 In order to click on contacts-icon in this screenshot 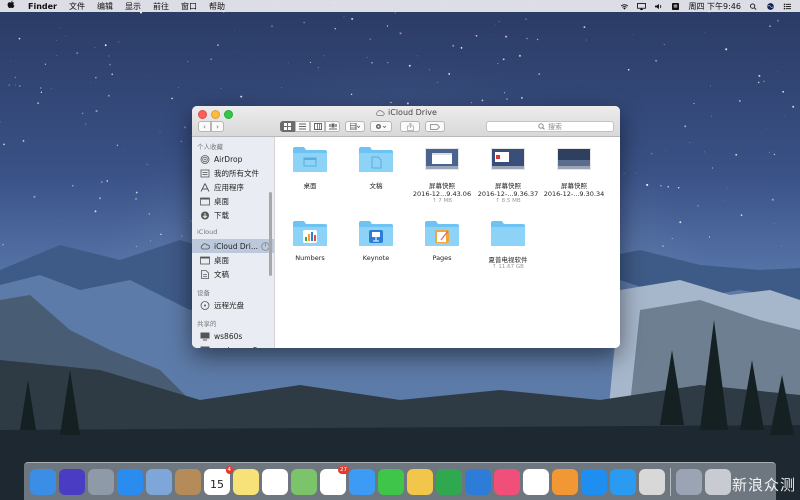, I will do `click(188, 481)`.